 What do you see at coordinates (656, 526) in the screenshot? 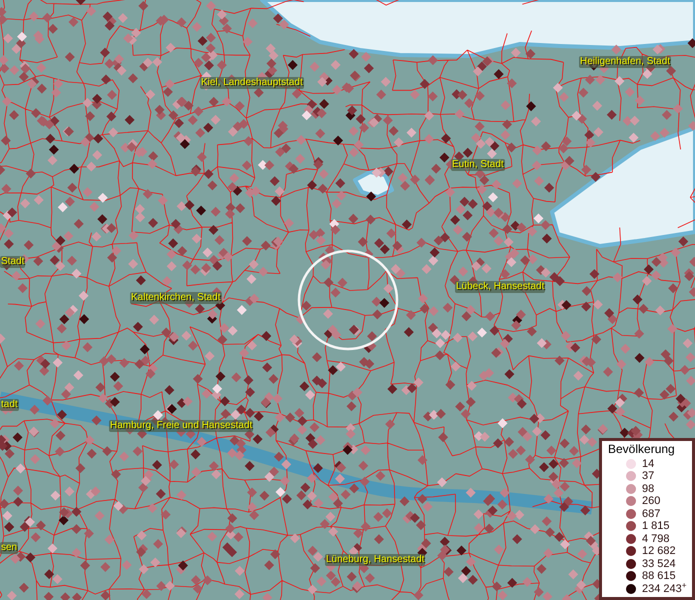
I see `legend-value: 1 815` at bounding box center [656, 526].